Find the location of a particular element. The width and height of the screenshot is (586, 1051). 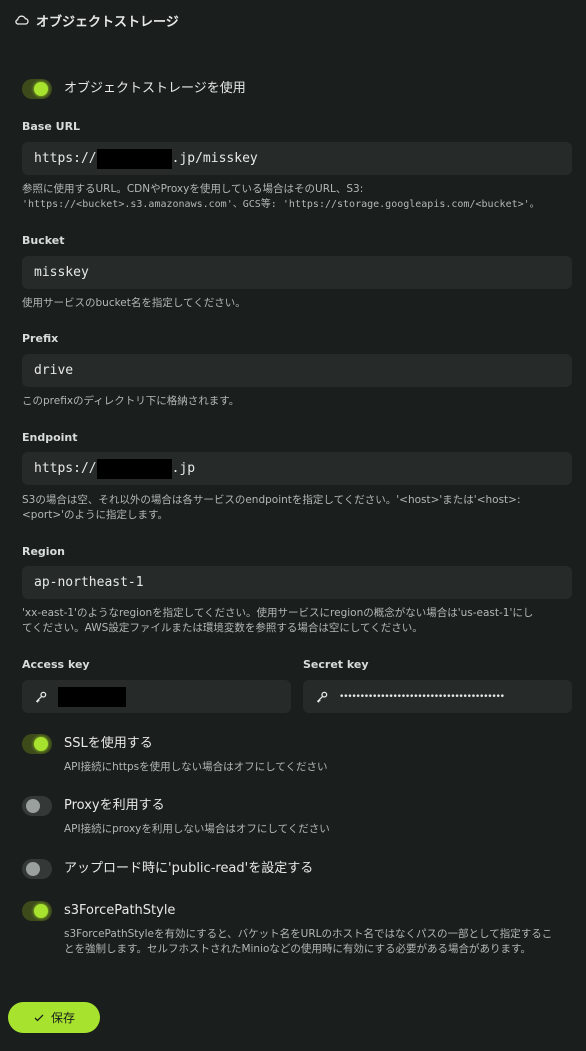

proxy-toggle is located at coordinates (37, 806).